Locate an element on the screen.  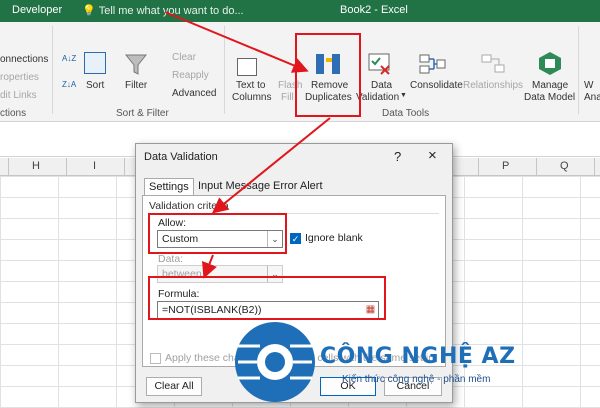
arrow-to-allow is located at coordinates (271, 165).